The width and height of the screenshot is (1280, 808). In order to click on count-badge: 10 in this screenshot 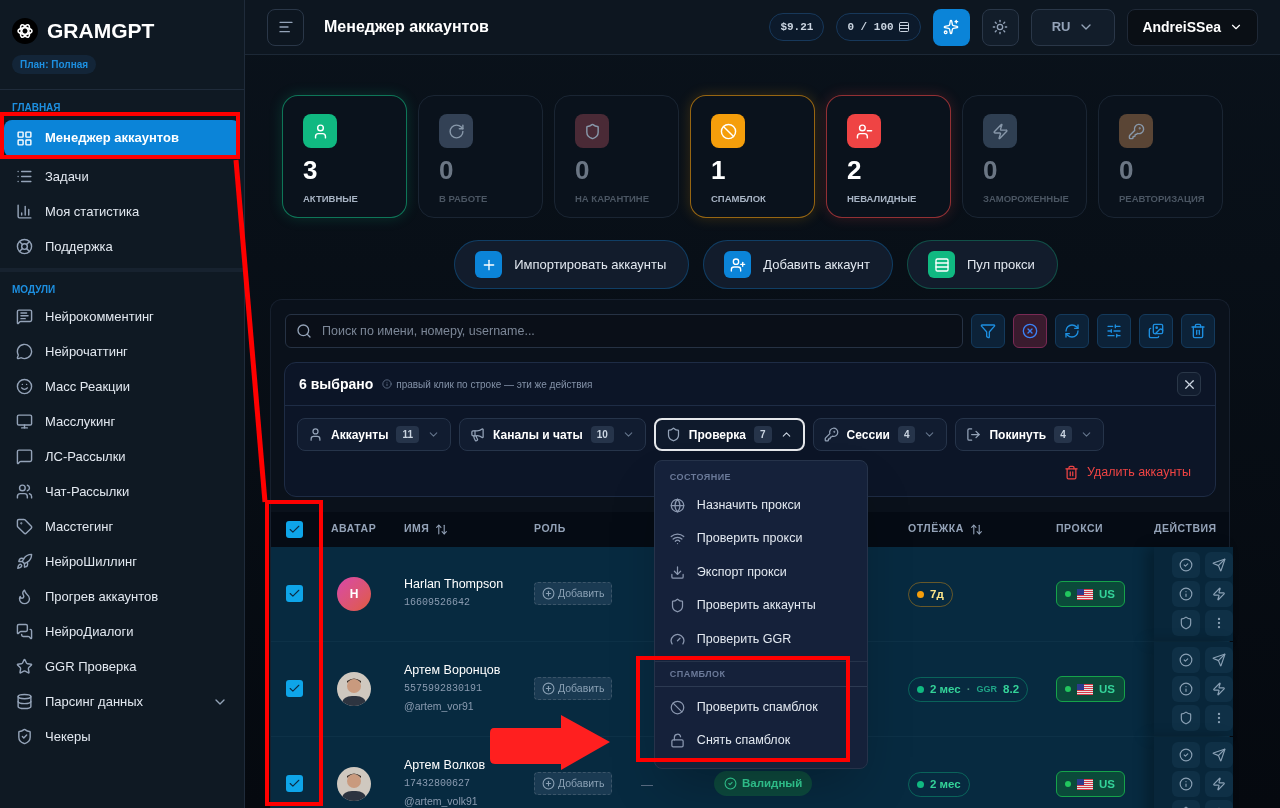, I will do `click(602, 434)`.